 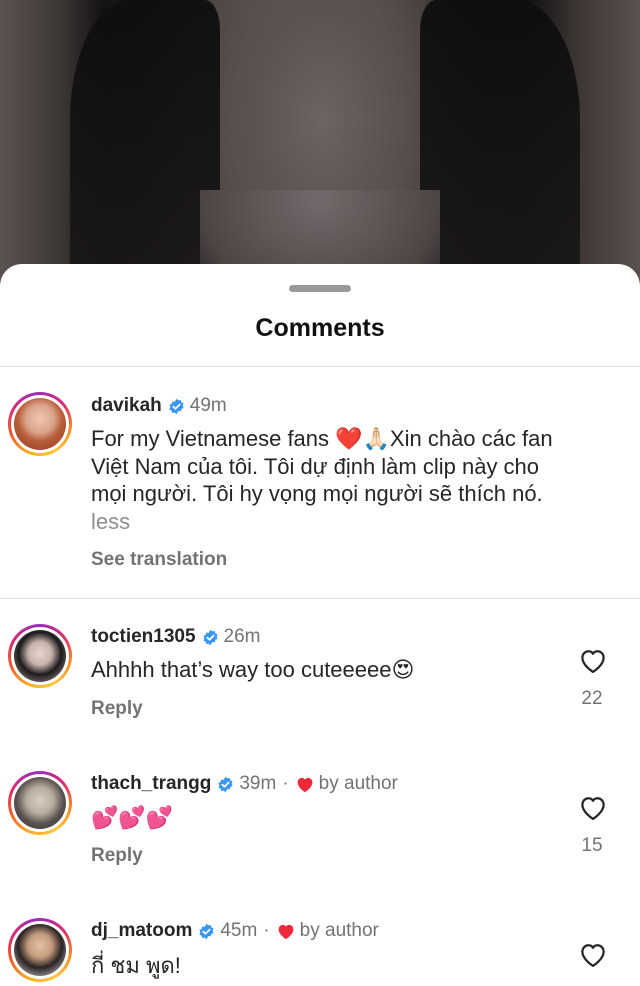 What do you see at coordinates (136, 965) in the screenshot?
I see `comment-text: กี่ ชม พูด!` at bounding box center [136, 965].